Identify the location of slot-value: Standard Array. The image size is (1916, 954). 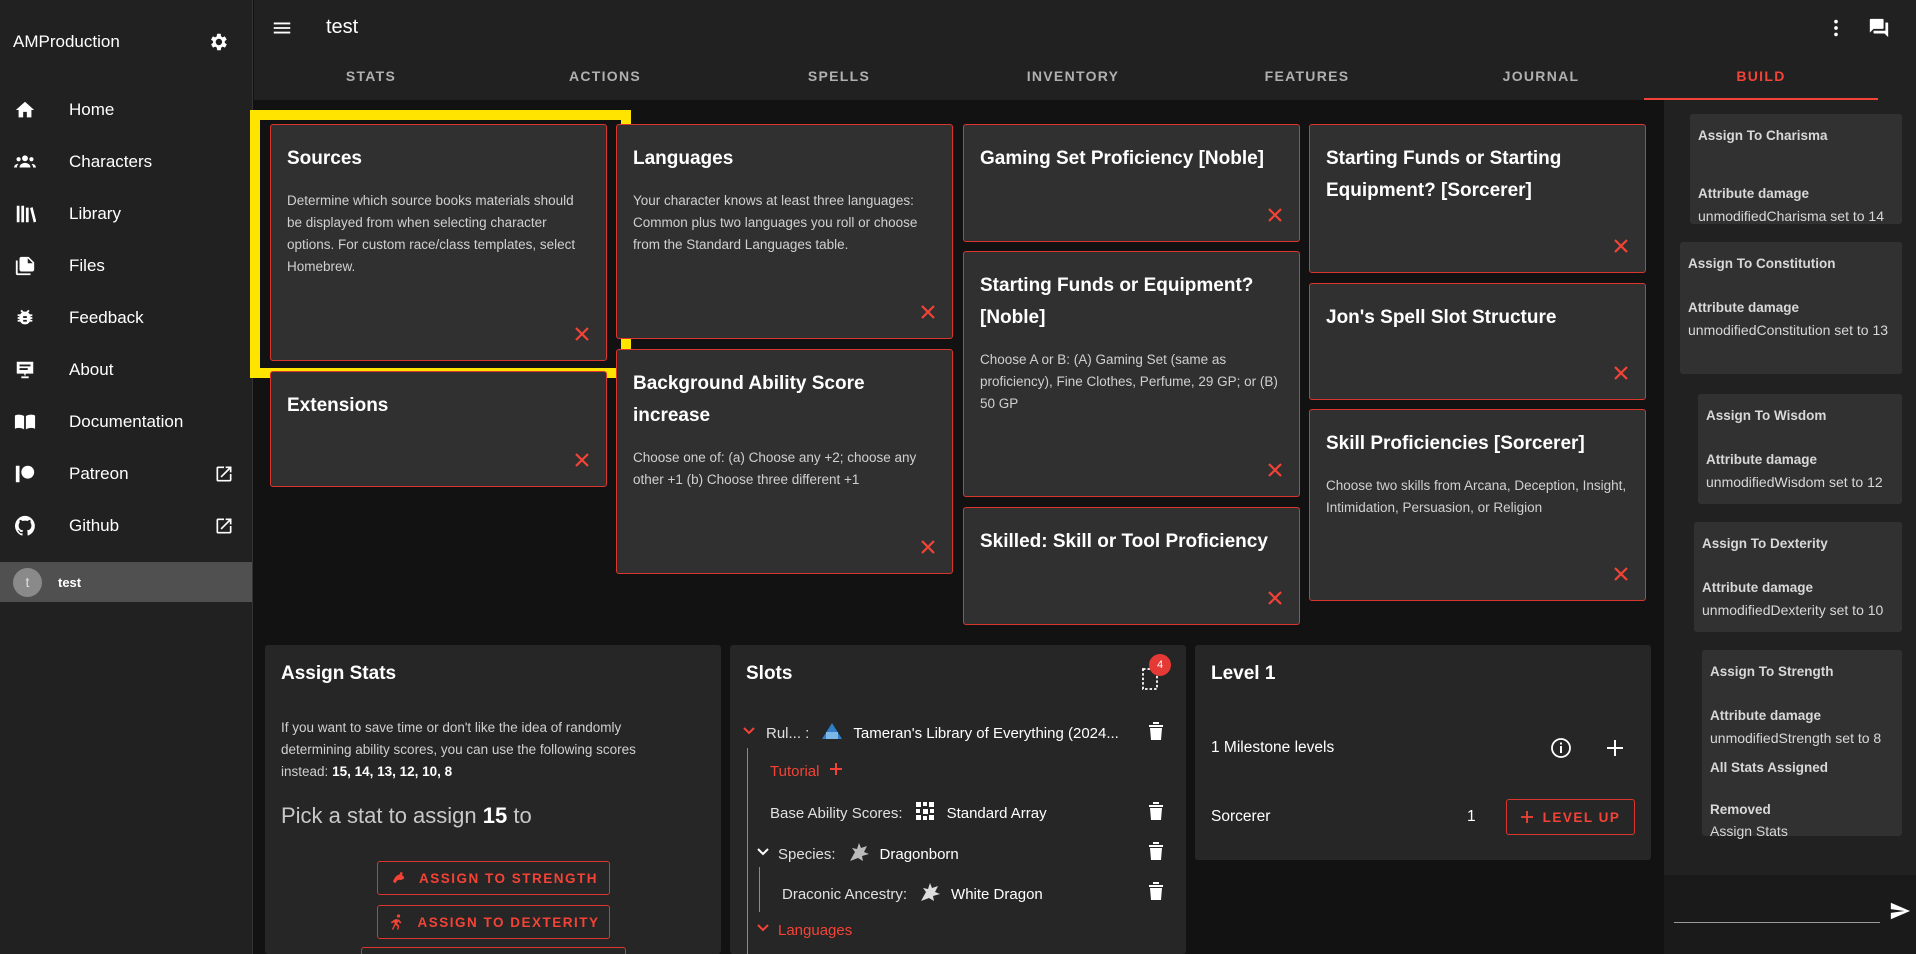
(997, 813).